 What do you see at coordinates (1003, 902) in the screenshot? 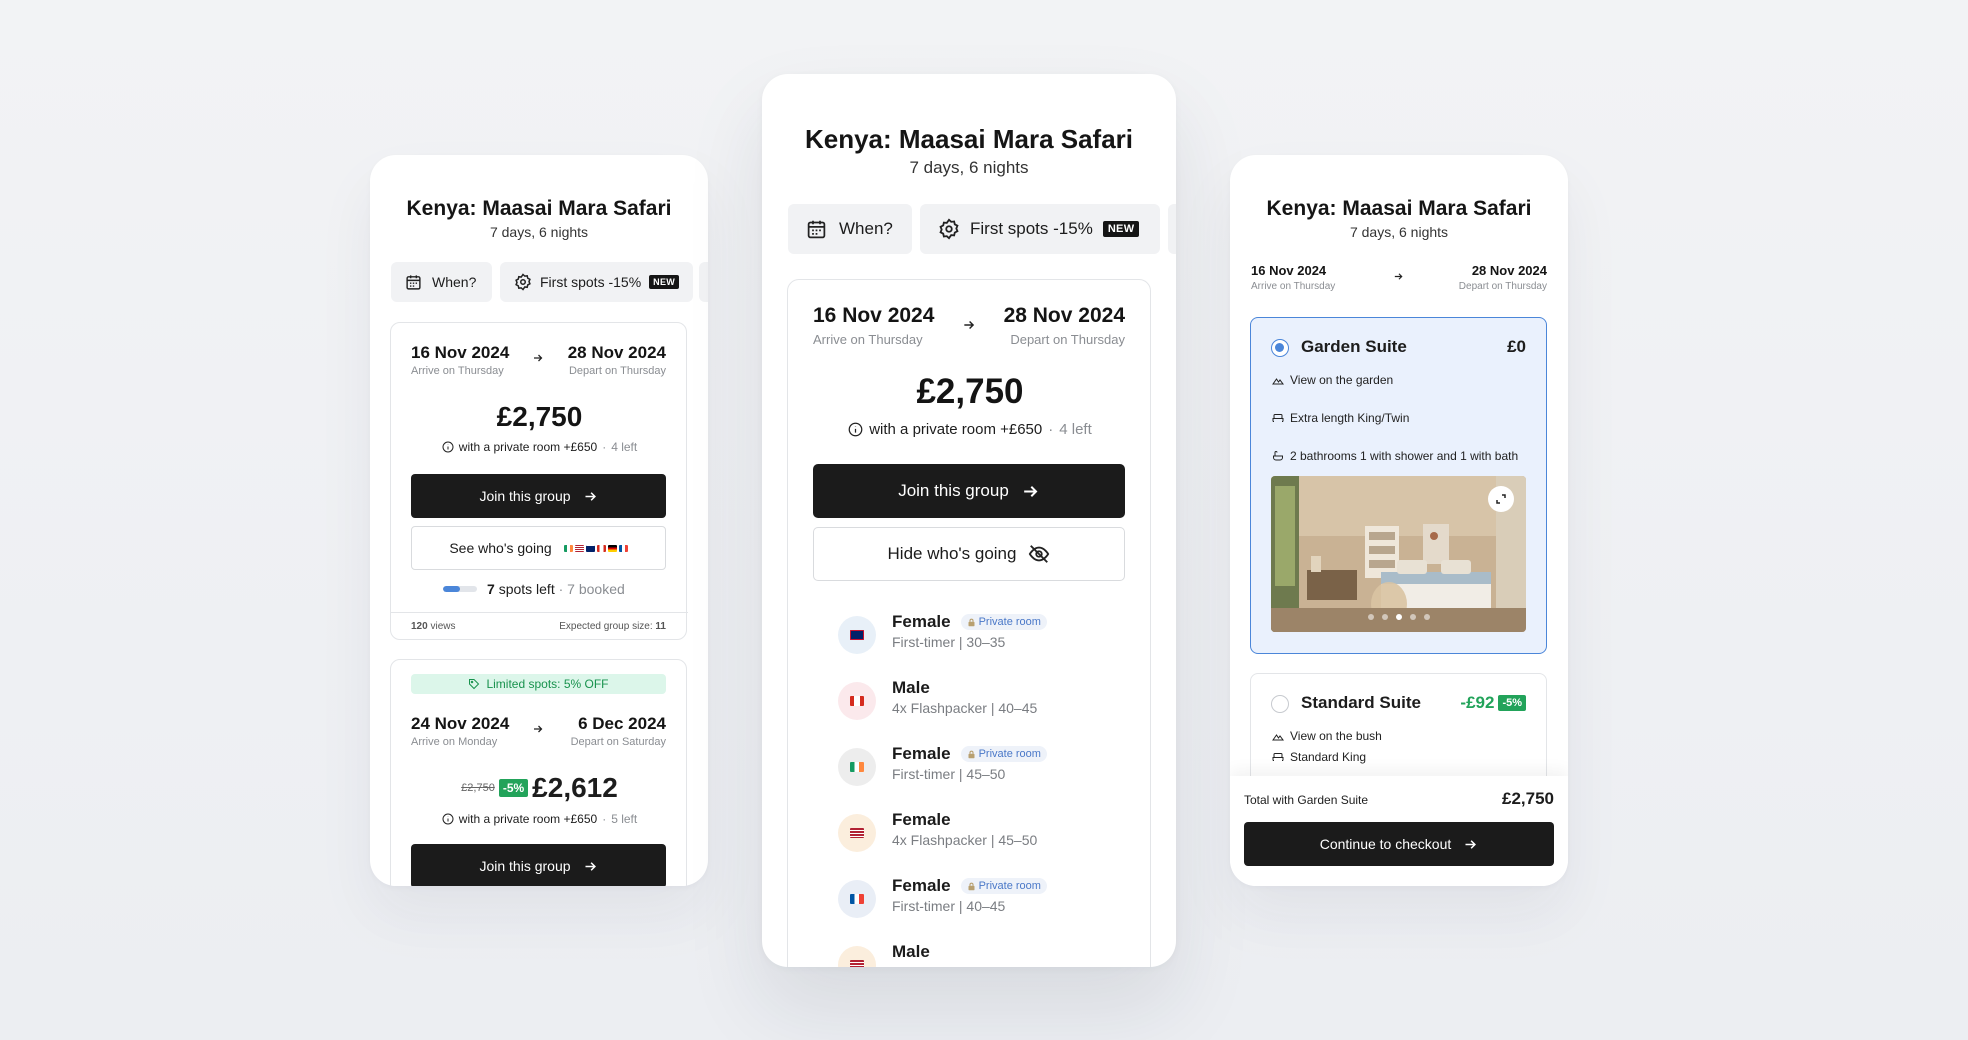
I see `traveler-row: Female Private room First-timer | 40–45` at bounding box center [1003, 902].